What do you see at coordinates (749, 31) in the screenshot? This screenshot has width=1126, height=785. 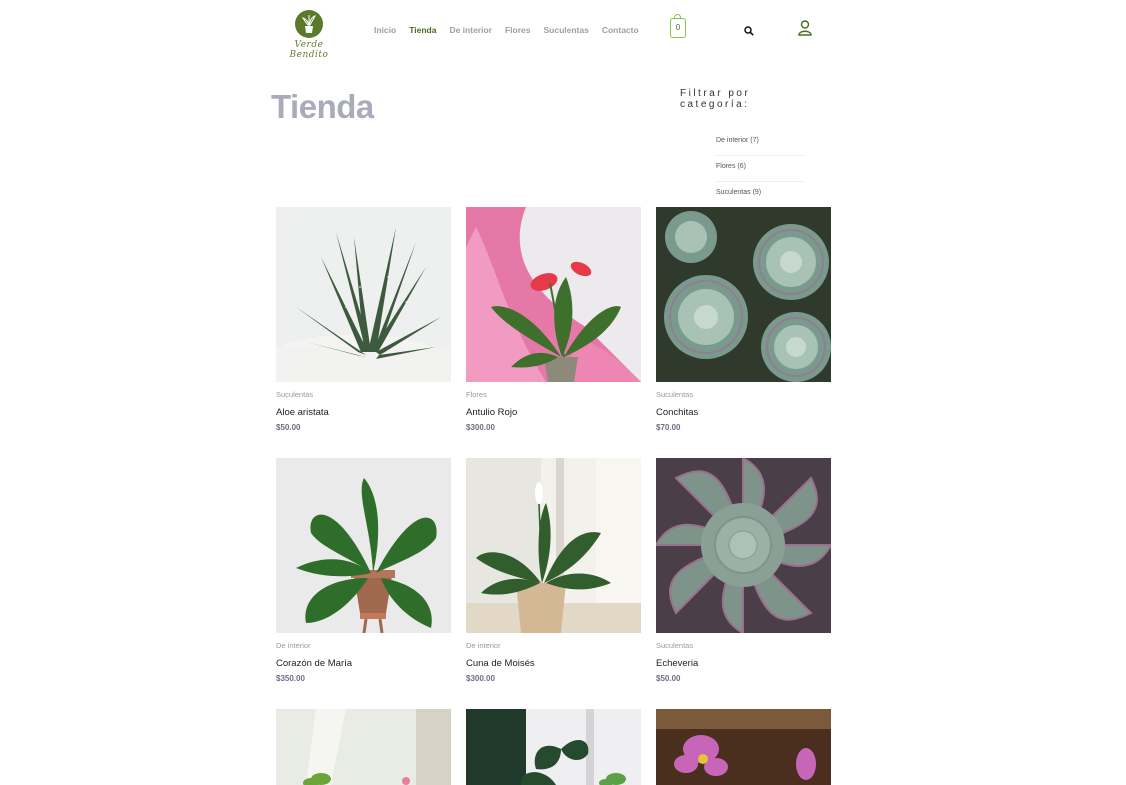 I see `search-icon` at bounding box center [749, 31].